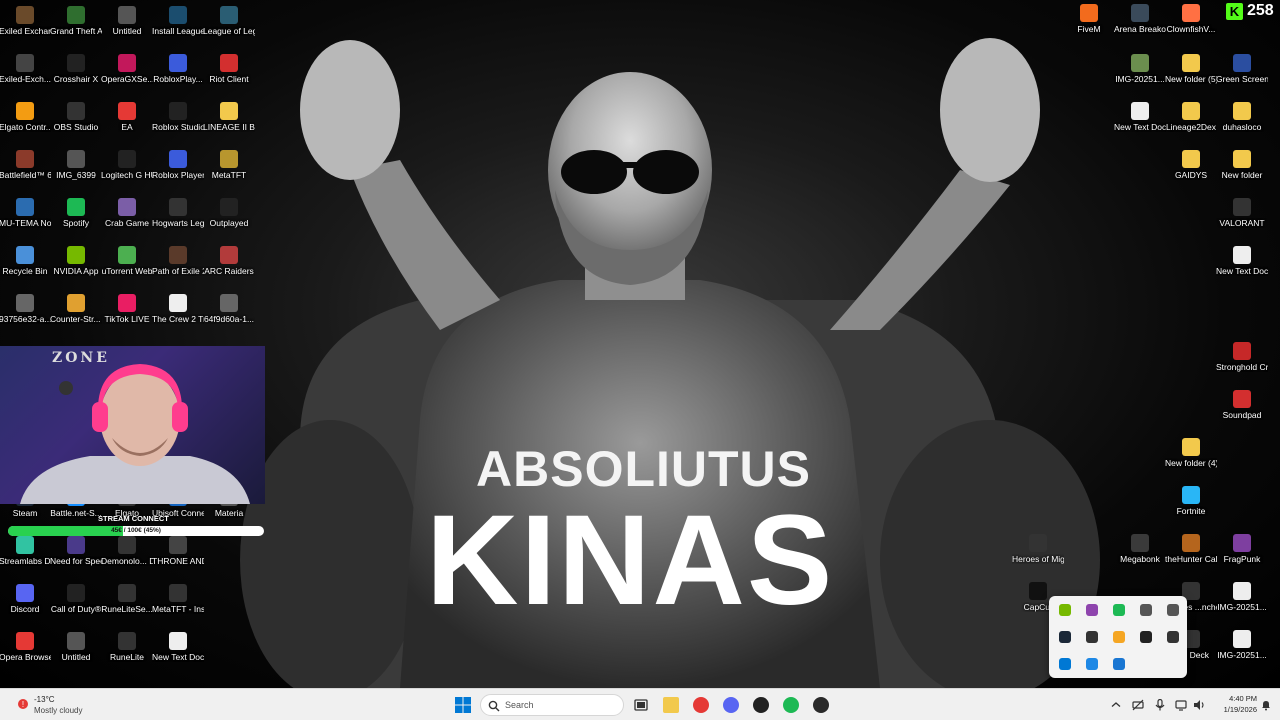  I want to click on desktop-icon: NVIDIA App, so click(76, 261).